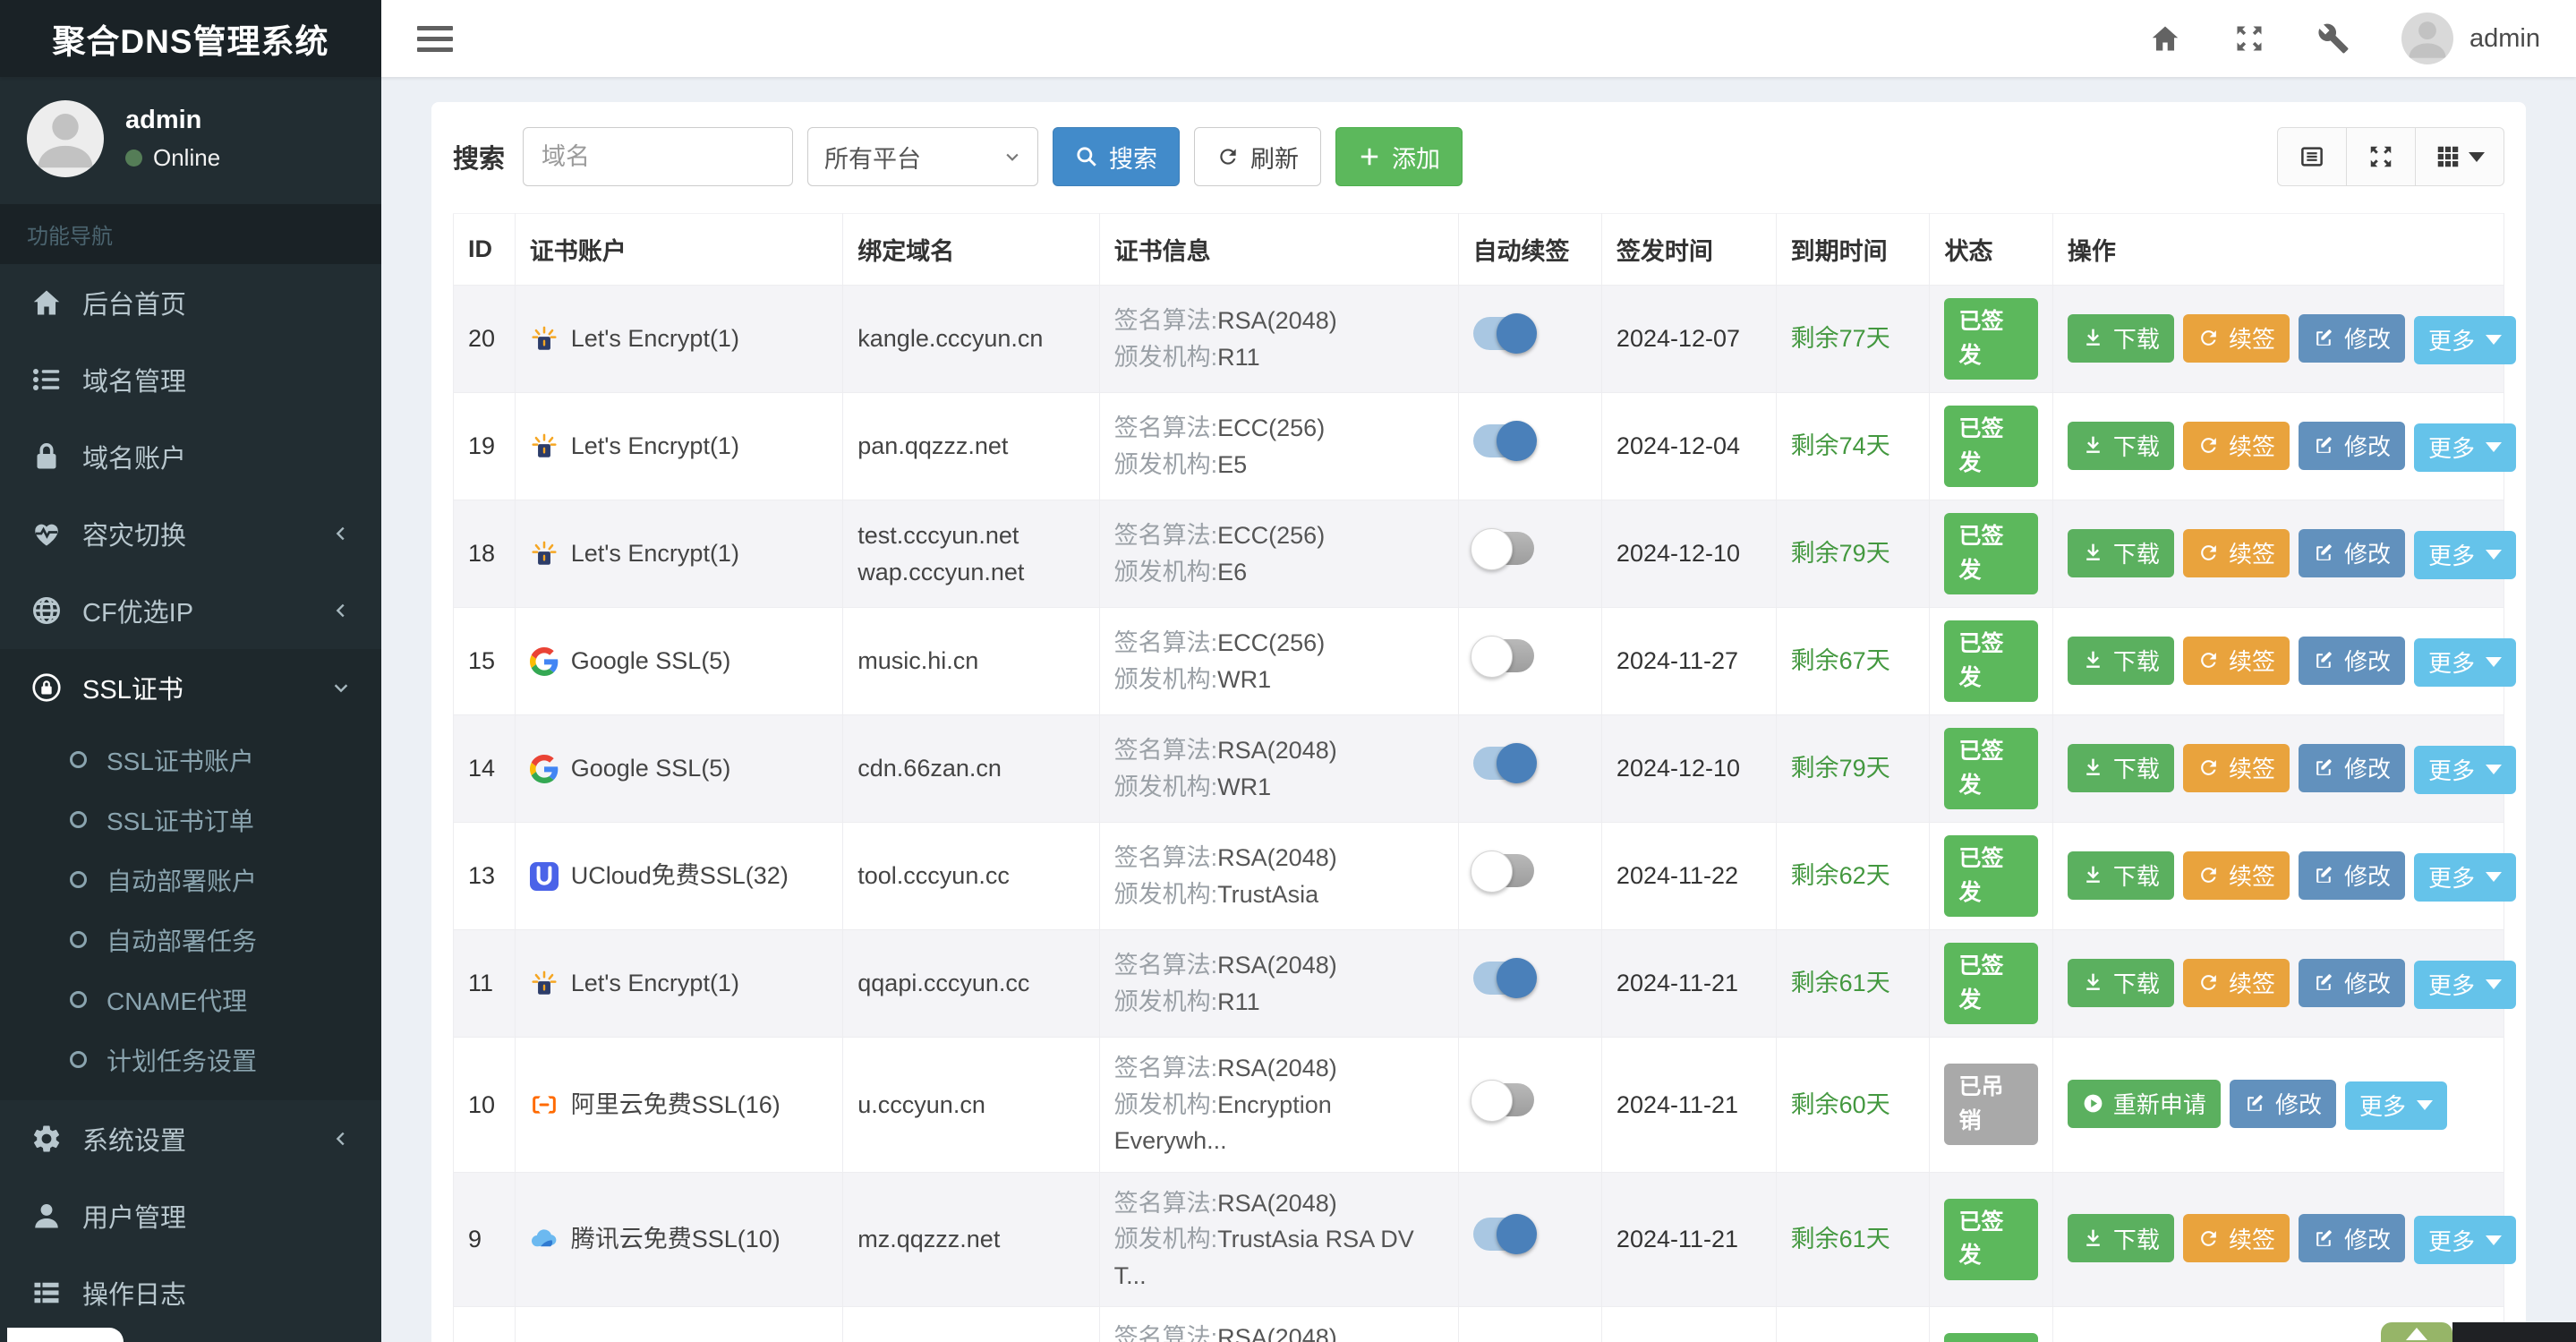 This screenshot has height=1342, width=2576. What do you see at coordinates (190, 1060) in the screenshot?
I see `sidebar-subitem-计划任务设置: 计划任务设置` at bounding box center [190, 1060].